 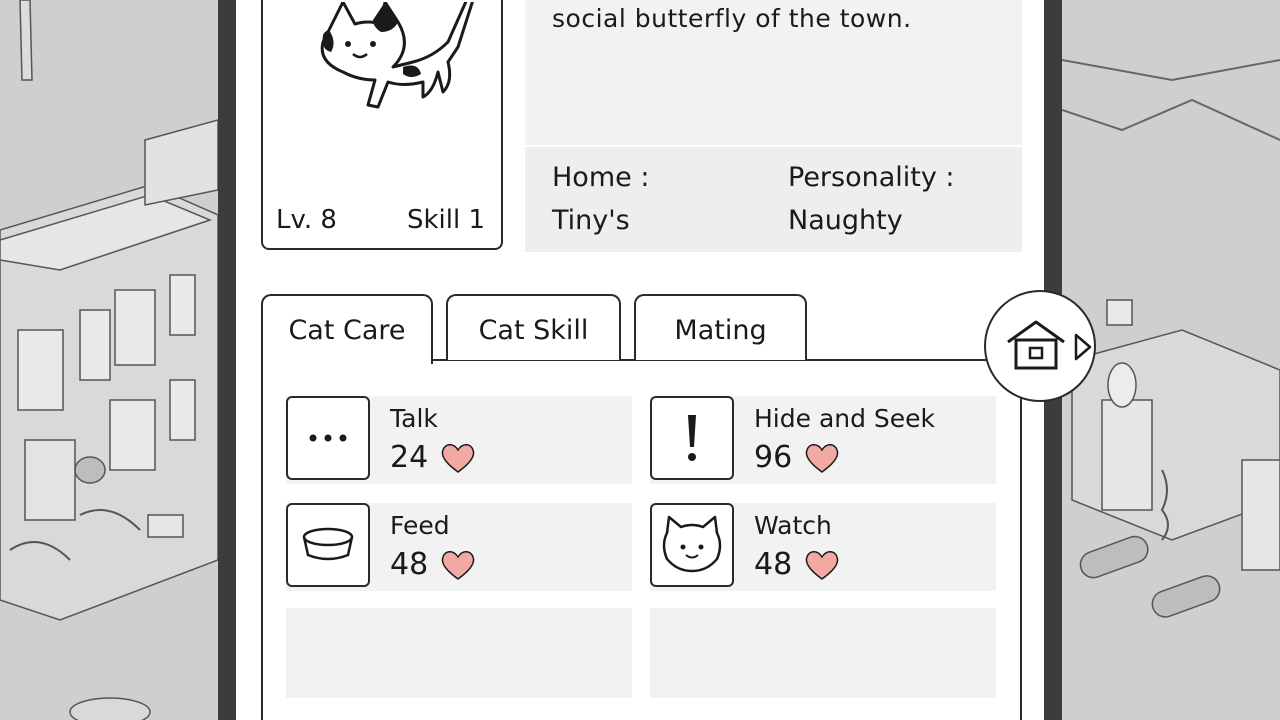 What do you see at coordinates (601, 177) in the screenshot?
I see `home-label: Home :` at bounding box center [601, 177].